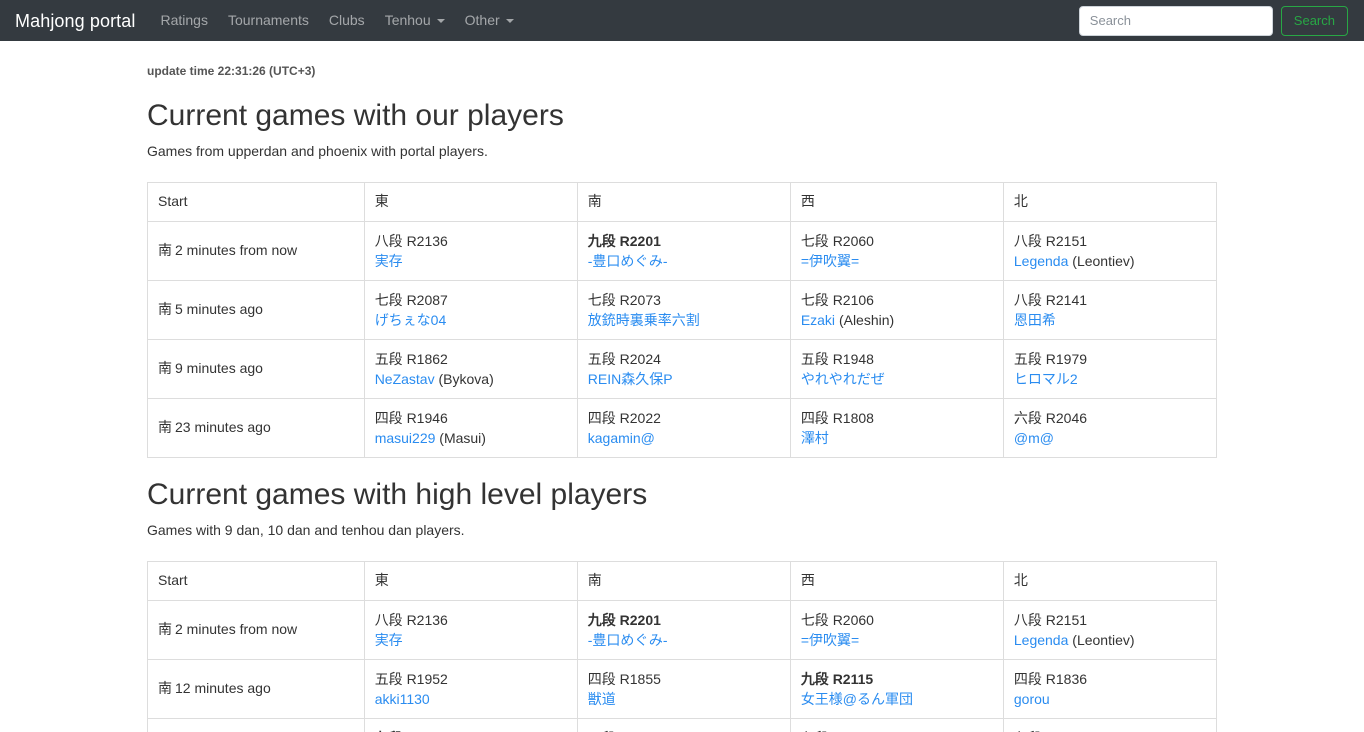  I want to click on search-button: Search, so click(1314, 20).